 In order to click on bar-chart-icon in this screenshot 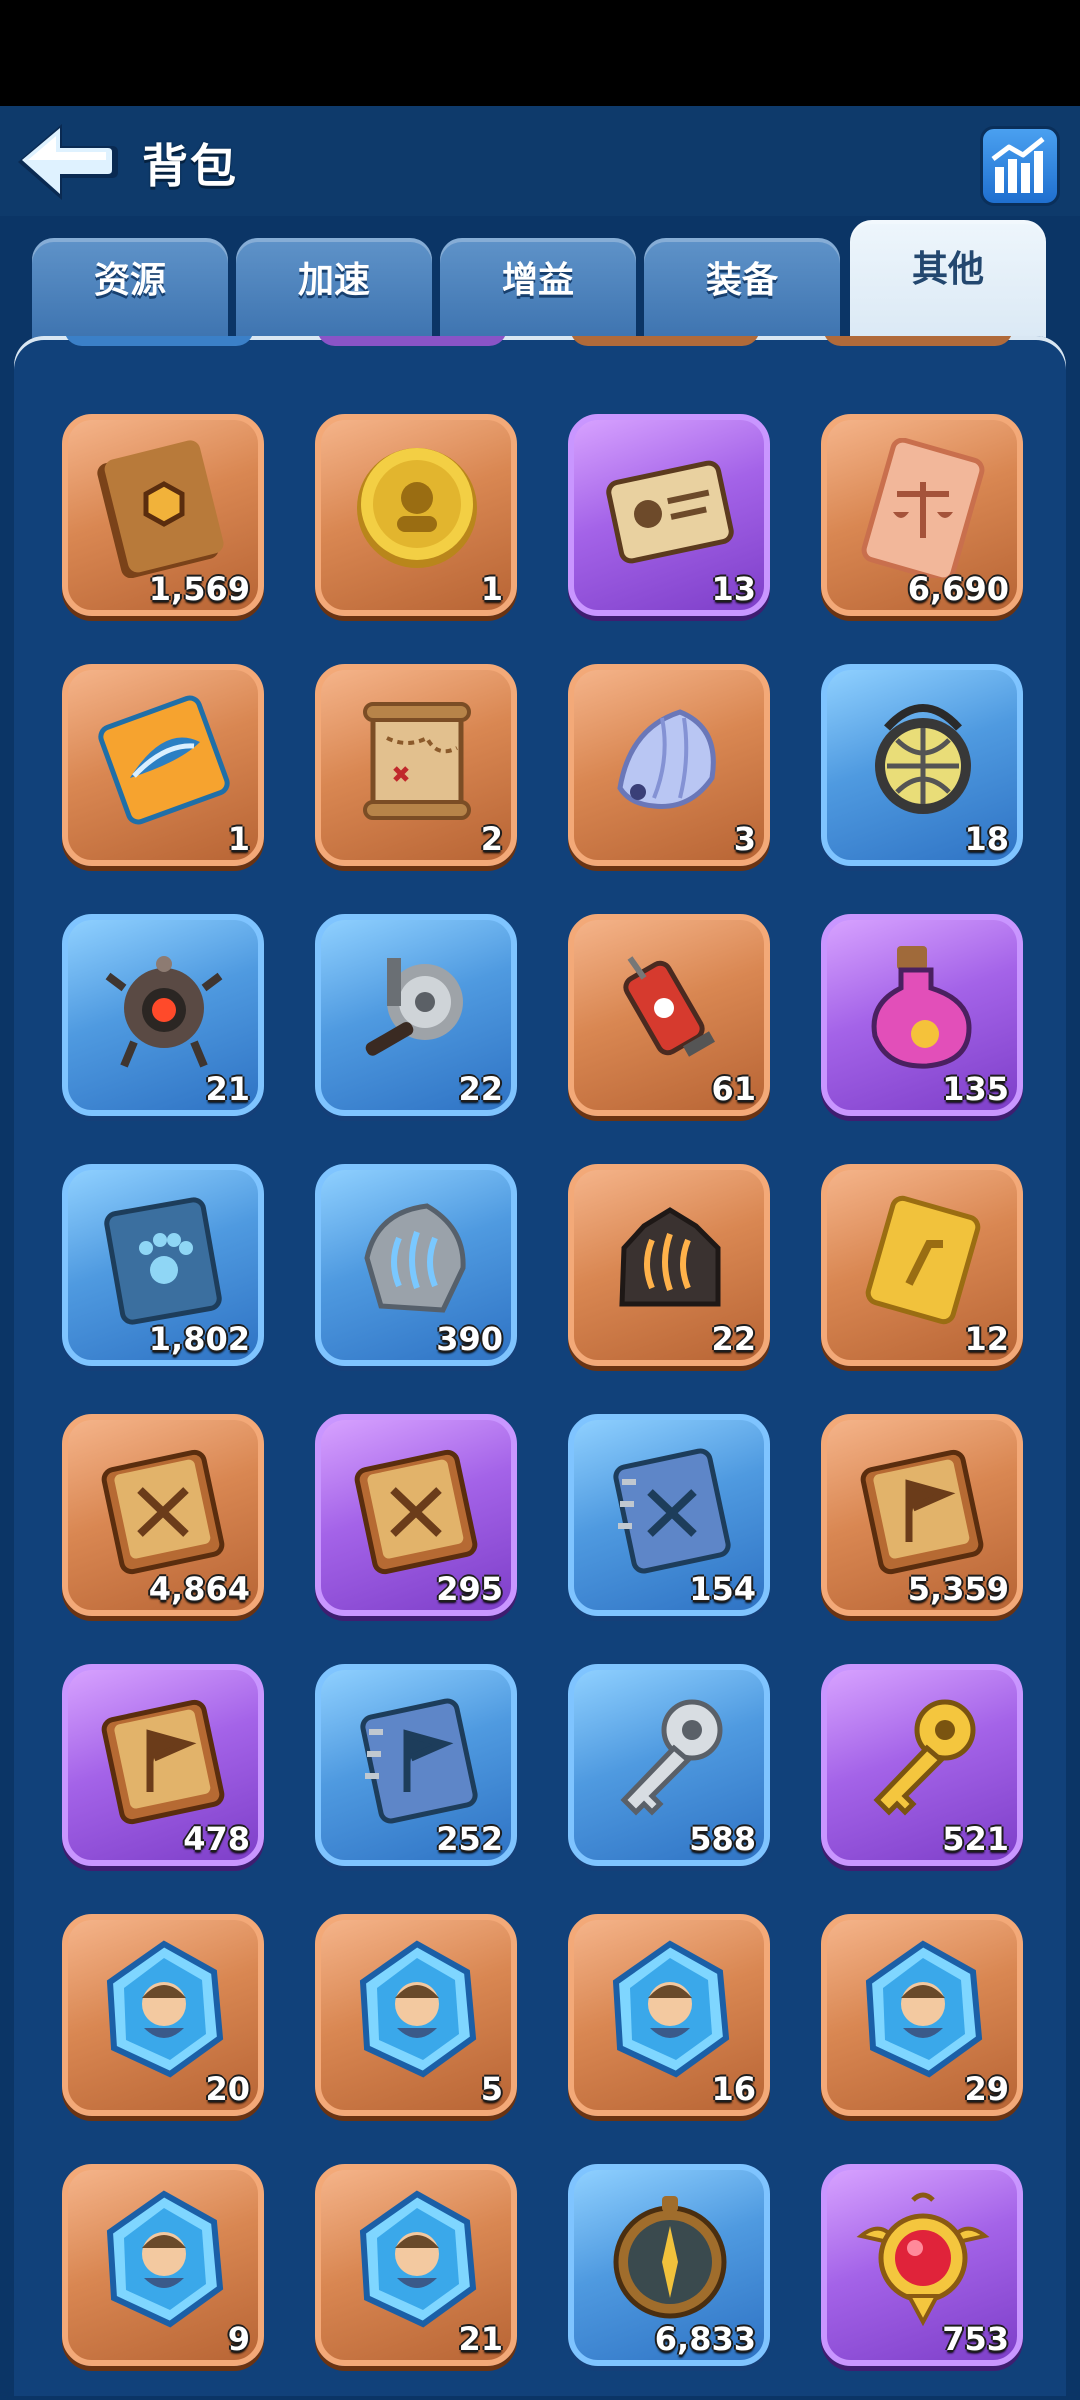, I will do `click(1018, 165)`.